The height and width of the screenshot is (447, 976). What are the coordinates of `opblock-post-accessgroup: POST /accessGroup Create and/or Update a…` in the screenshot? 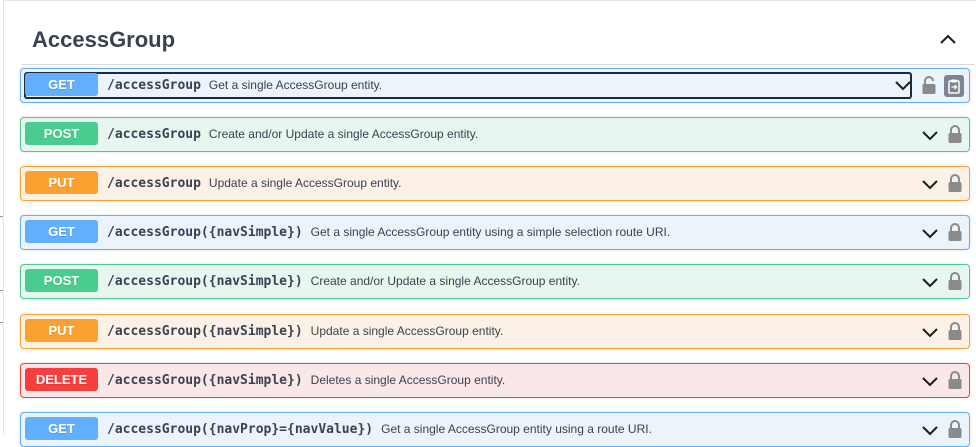 It's located at (495, 134).